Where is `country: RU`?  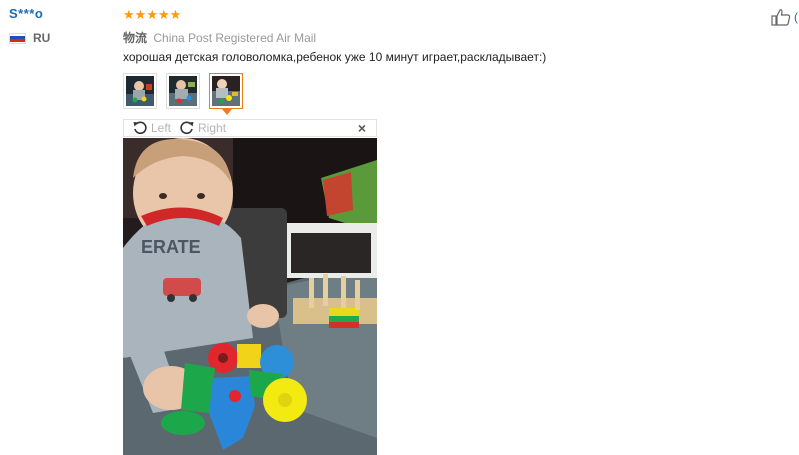 country: RU is located at coordinates (29, 38).